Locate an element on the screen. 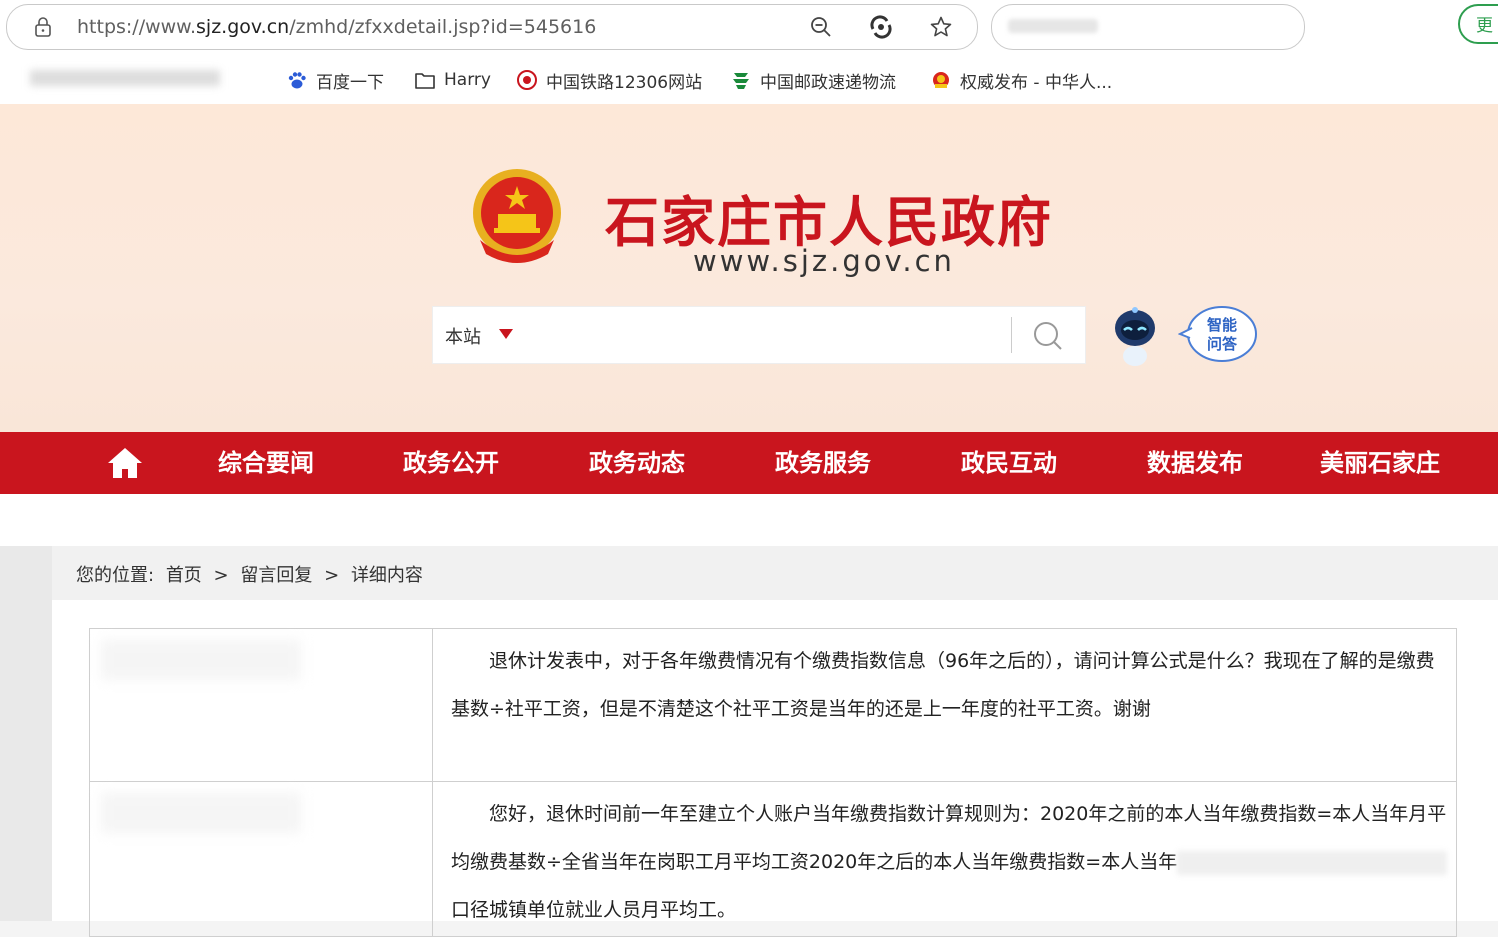 This screenshot has height=937, width=1498. search-icon is located at coordinates (1048, 336).